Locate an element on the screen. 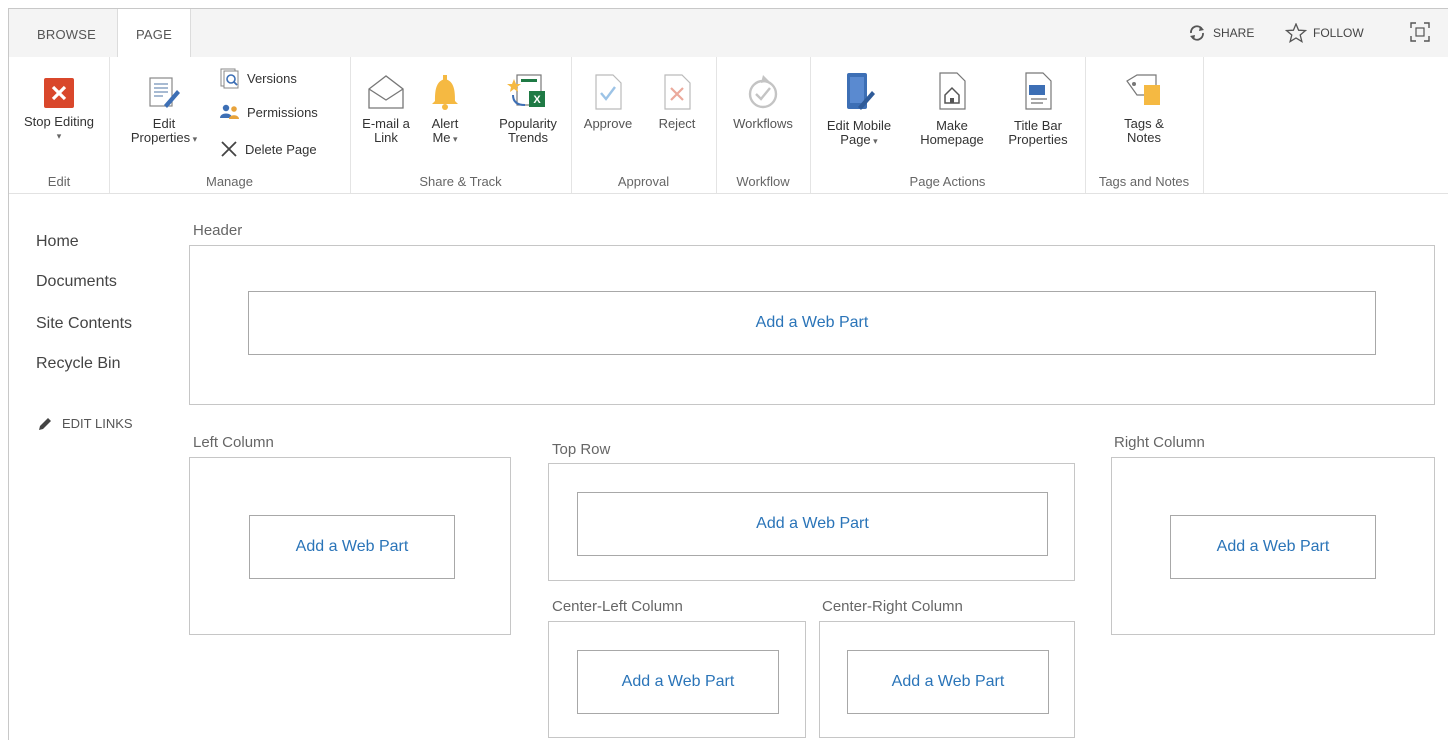  share-button: SHARE is located at coordinates (1220, 33).